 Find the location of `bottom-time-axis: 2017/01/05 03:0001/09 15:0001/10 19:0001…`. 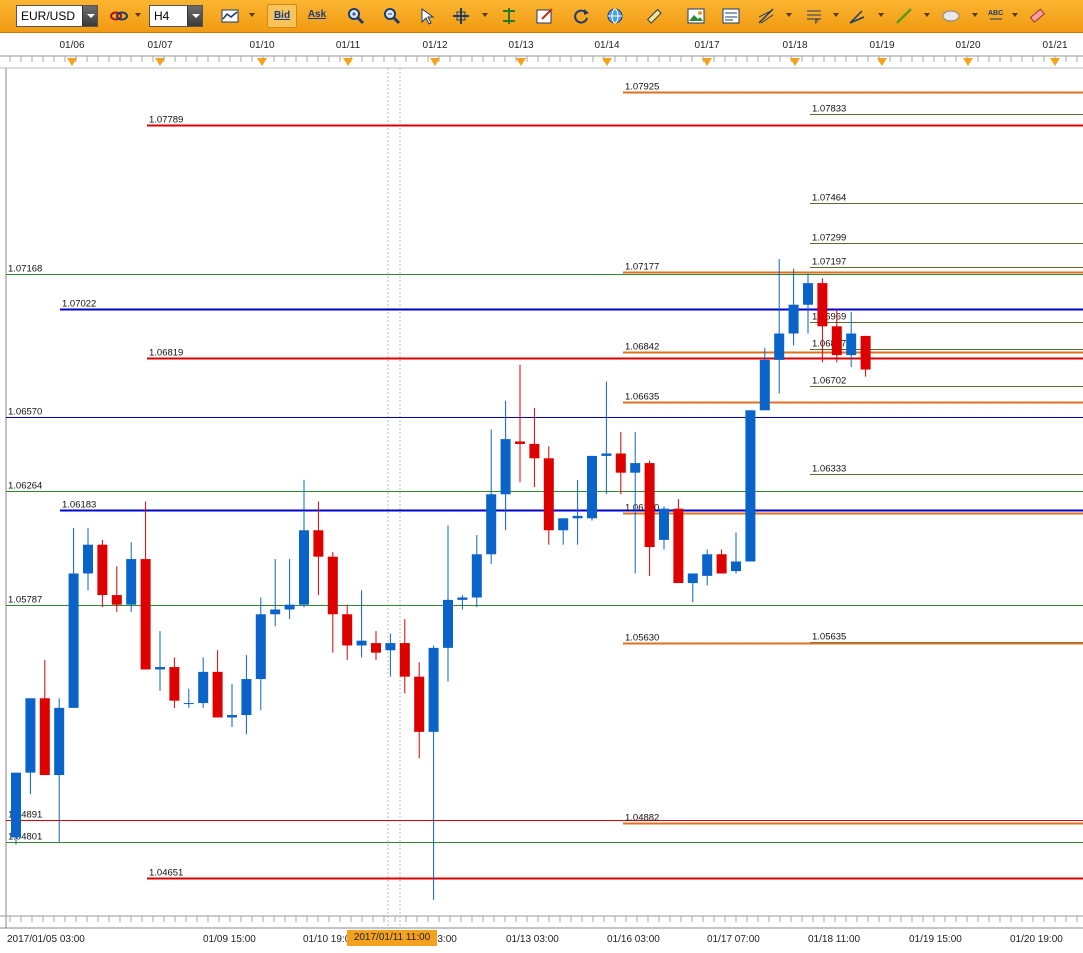

bottom-time-axis: 2017/01/05 03:0001/09 15:0001/10 19:0001… is located at coordinates (541, 930).